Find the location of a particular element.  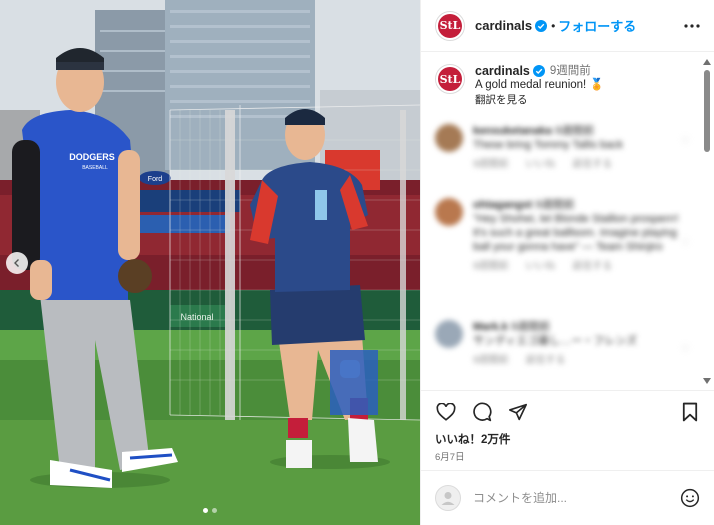

caption-text: A gold medal reunion! 🏅 is located at coordinates (539, 85).